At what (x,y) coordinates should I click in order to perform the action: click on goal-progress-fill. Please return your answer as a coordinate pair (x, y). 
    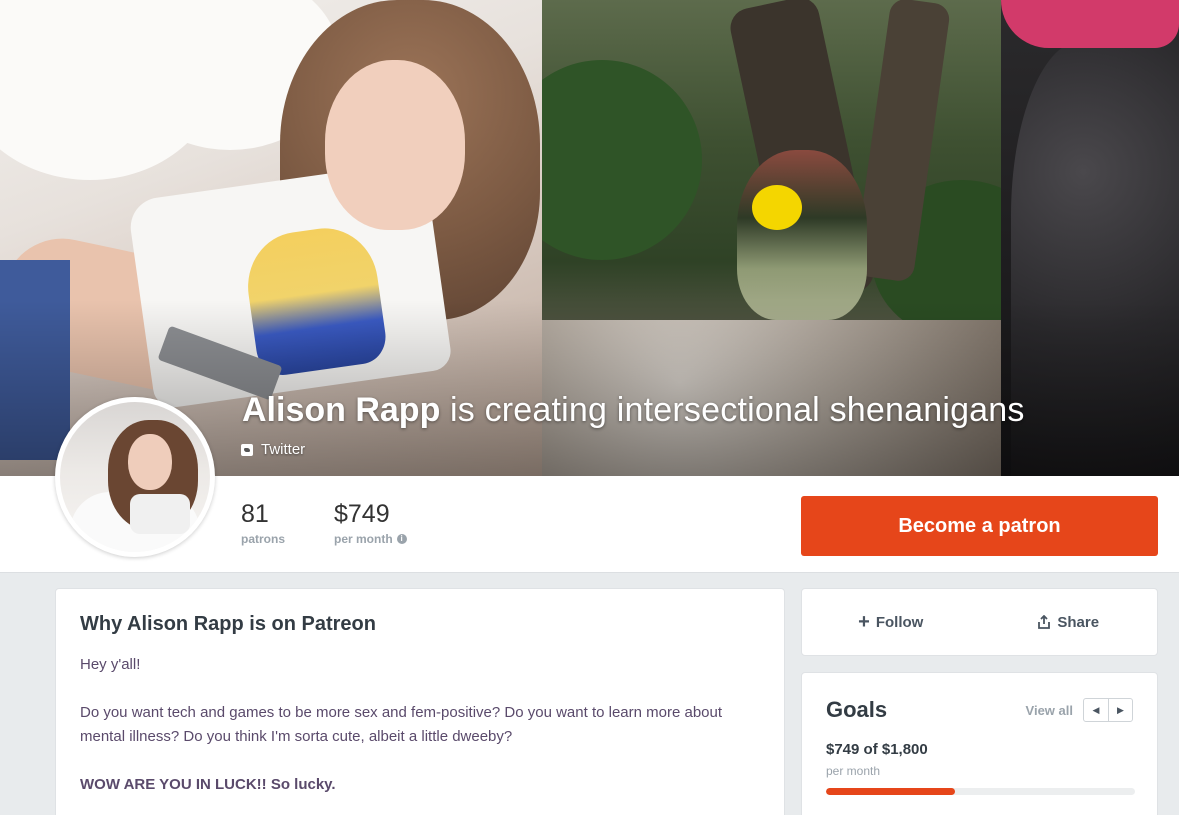
    Looking at the image, I should click on (890, 791).